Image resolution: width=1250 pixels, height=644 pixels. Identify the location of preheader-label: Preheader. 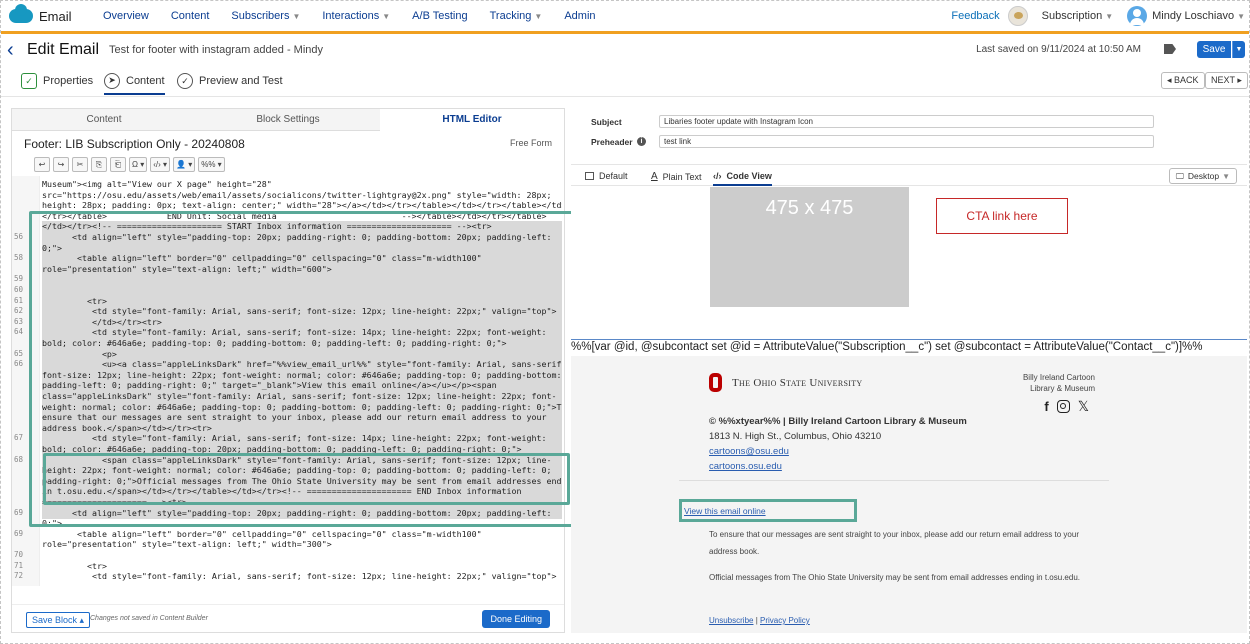
(612, 142).